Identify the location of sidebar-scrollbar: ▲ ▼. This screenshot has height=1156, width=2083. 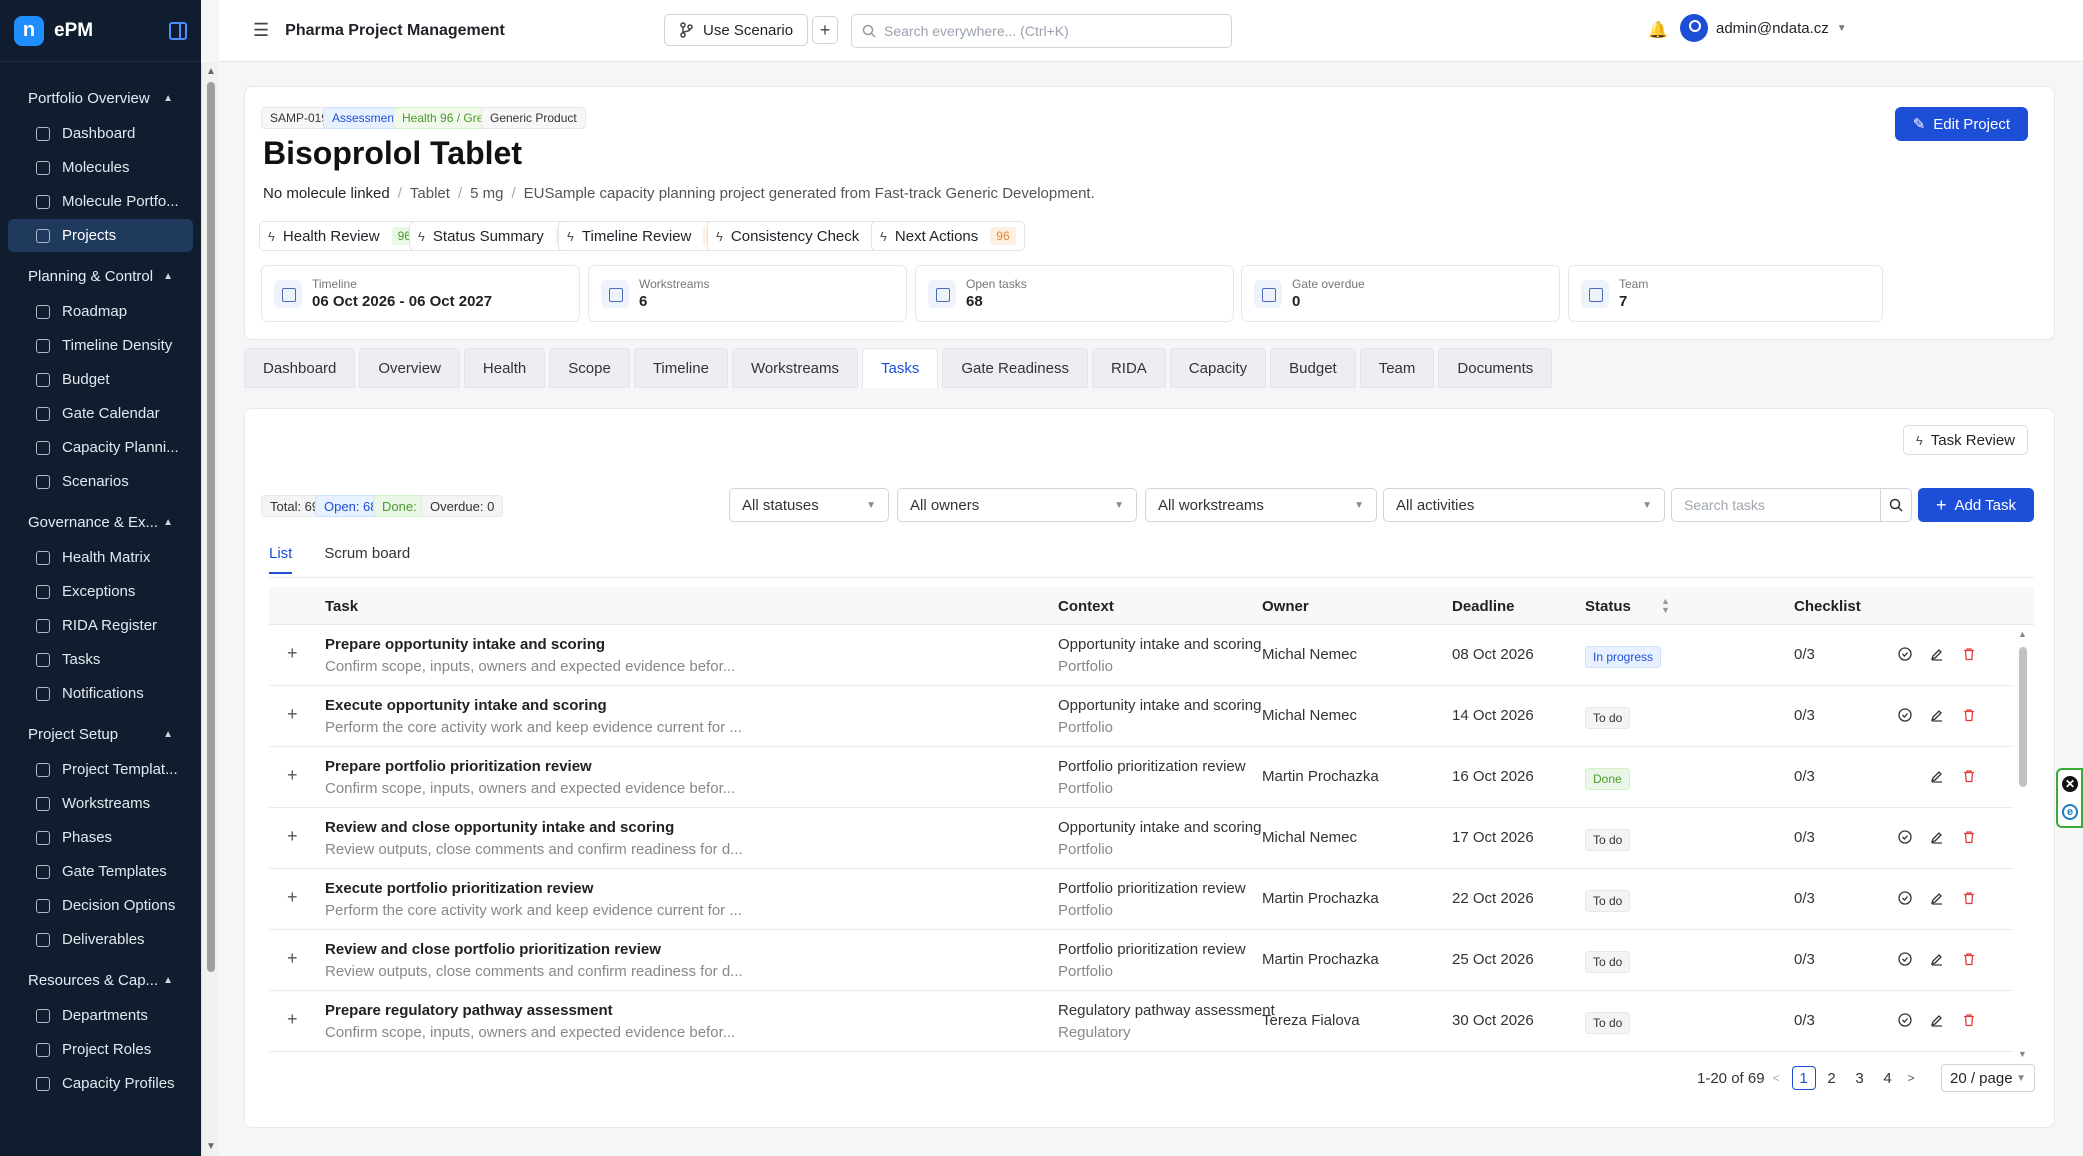
(210, 609).